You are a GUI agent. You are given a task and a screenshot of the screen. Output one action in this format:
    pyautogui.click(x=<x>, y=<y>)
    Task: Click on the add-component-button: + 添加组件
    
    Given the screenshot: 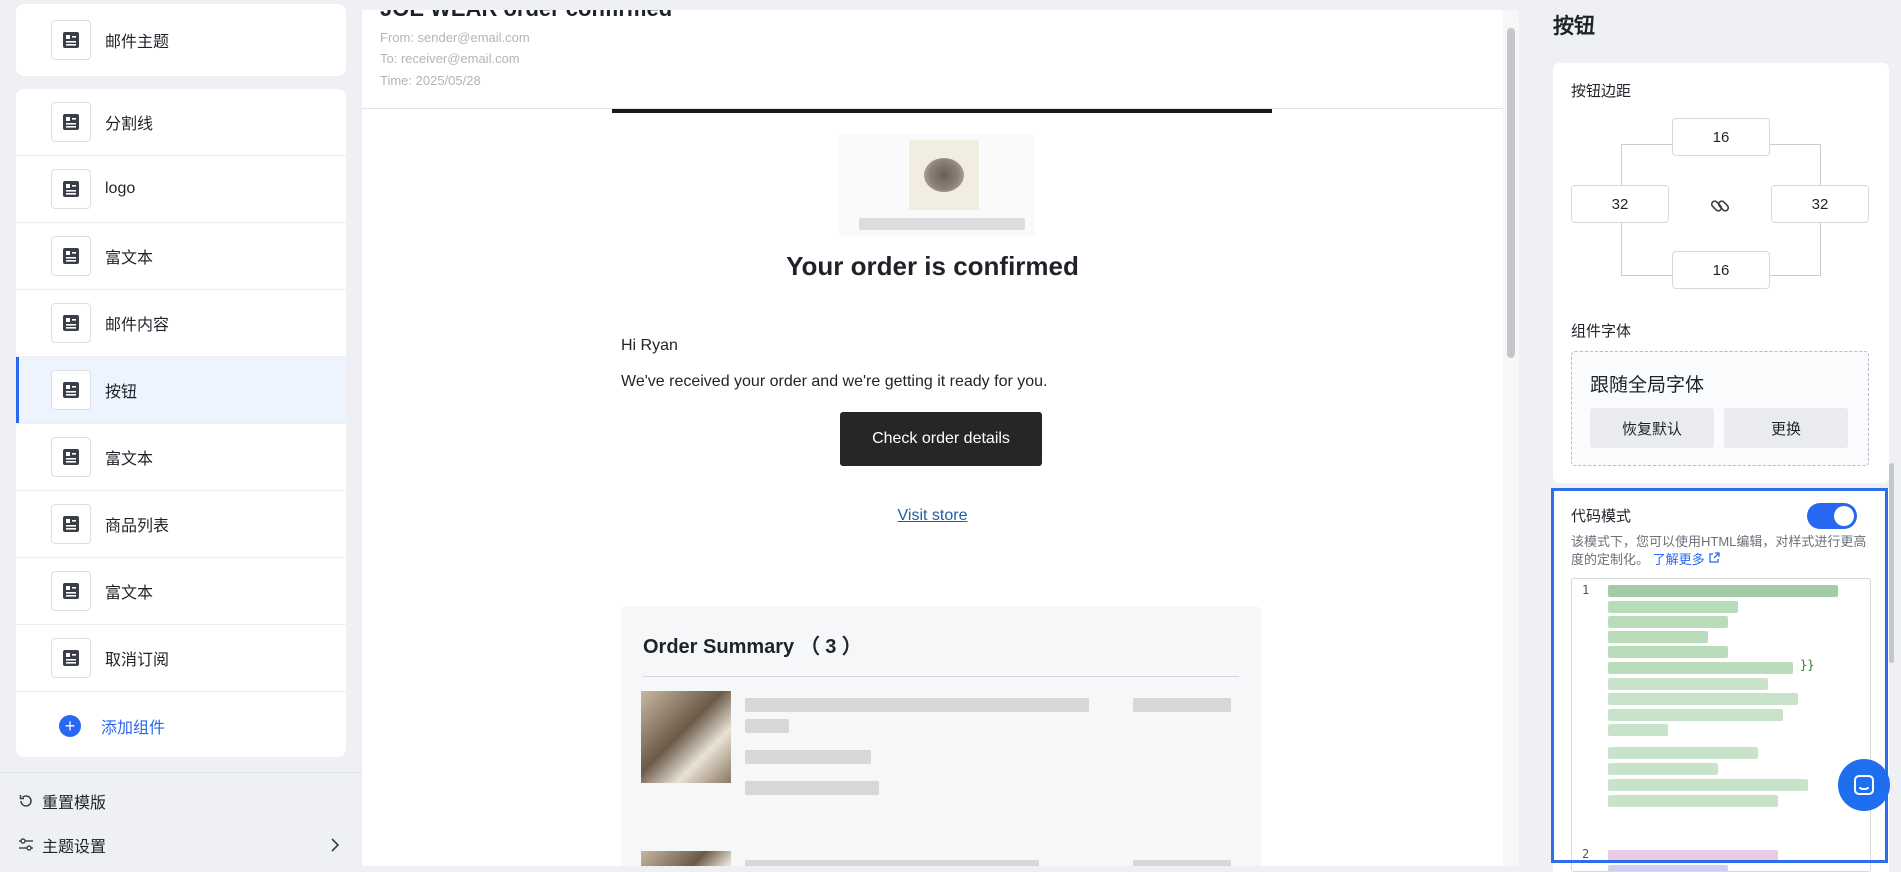 What is the action you would take?
    pyautogui.click(x=181, y=724)
    